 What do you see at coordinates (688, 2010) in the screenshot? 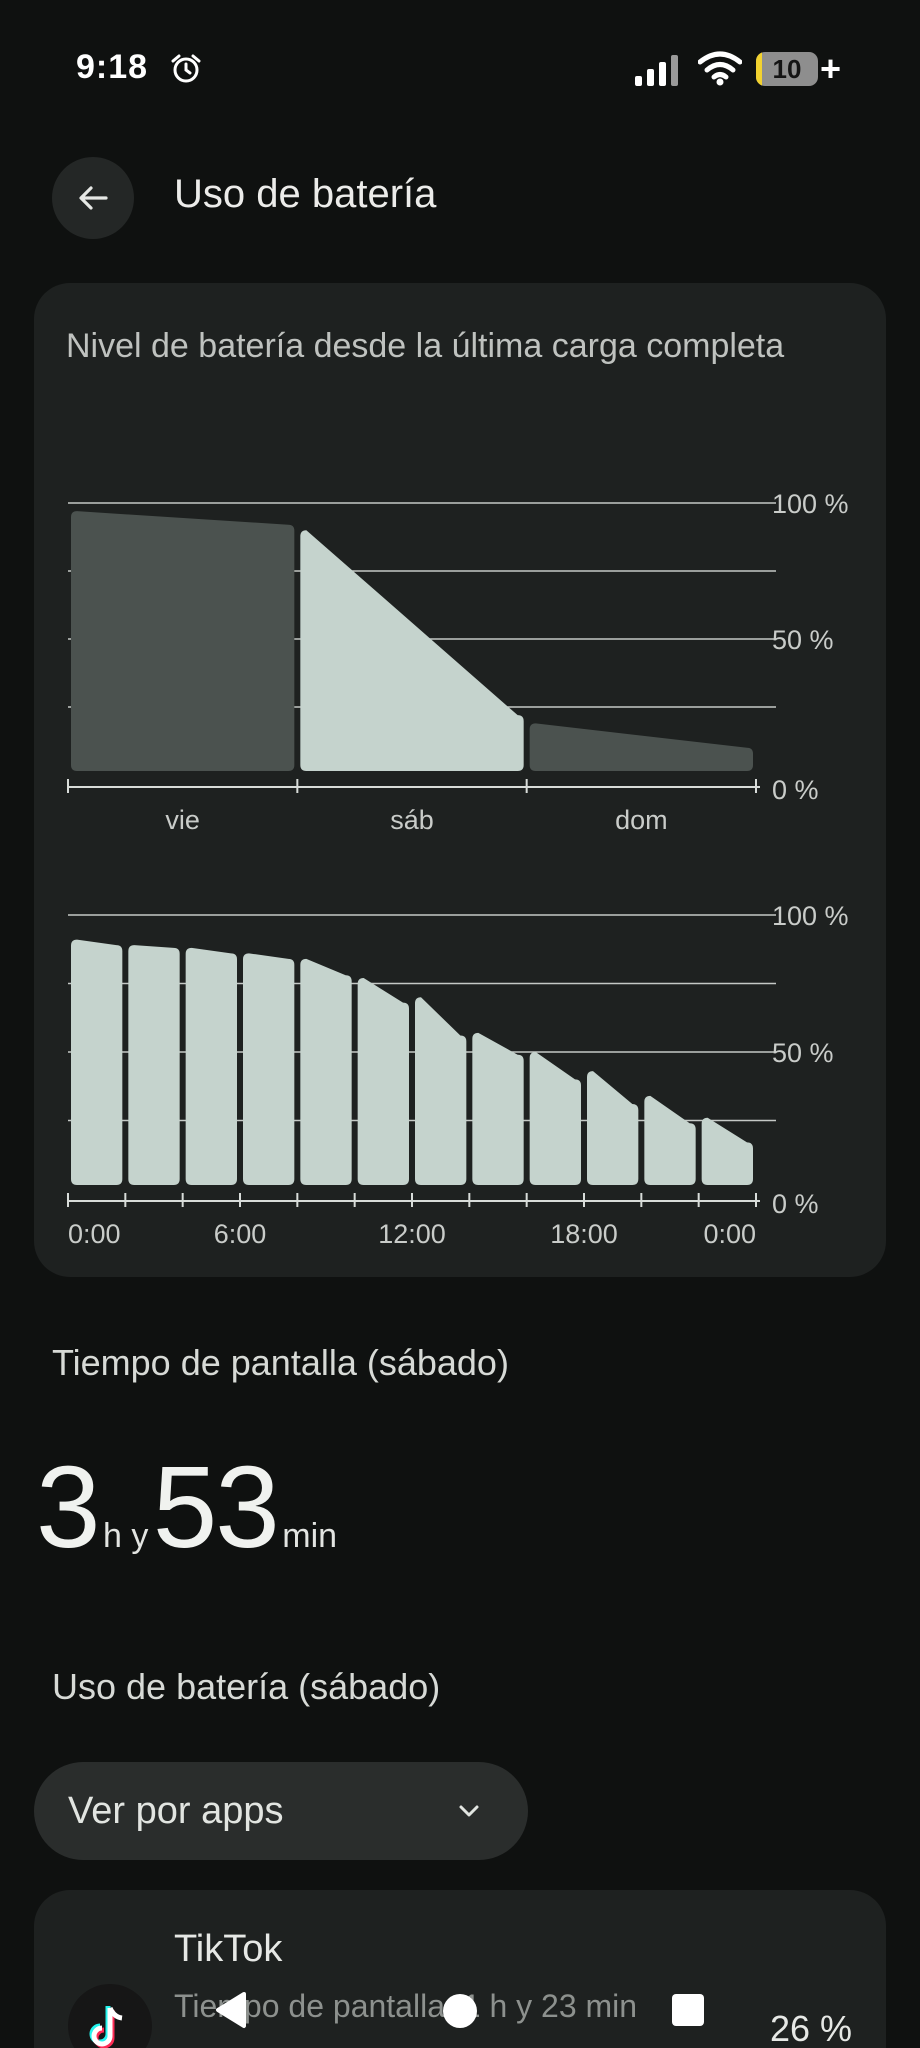
I see `nav-recents-icon` at bounding box center [688, 2010].